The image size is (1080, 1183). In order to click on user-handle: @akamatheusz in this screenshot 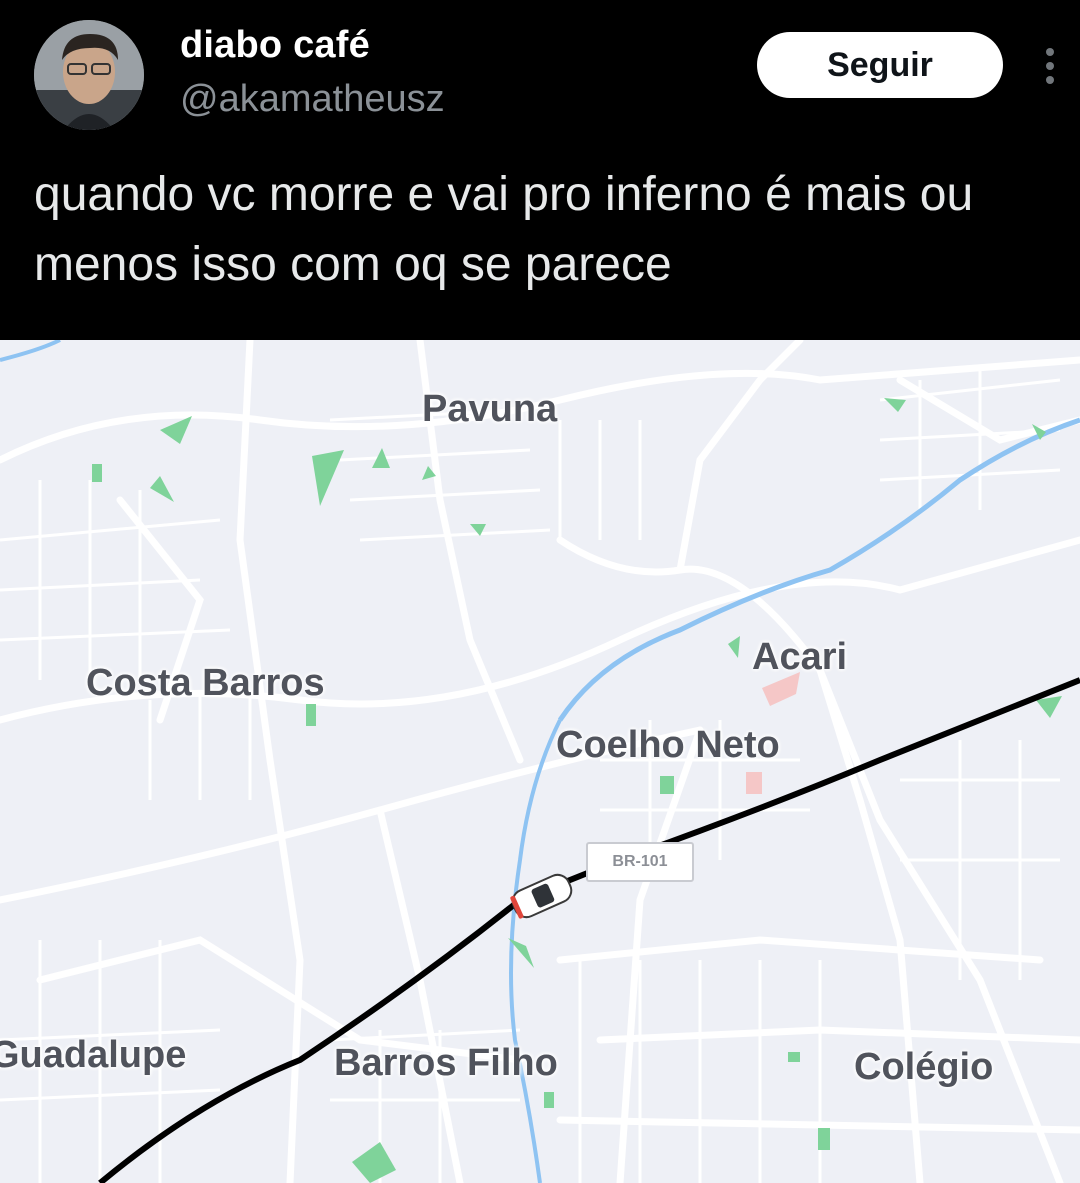, I will do `click(312, 99)`.